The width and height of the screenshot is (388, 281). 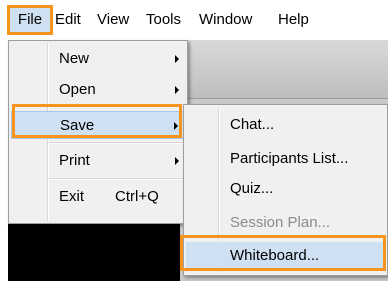 I want to click on menubar-help: Help, so click(x=293, y=20).